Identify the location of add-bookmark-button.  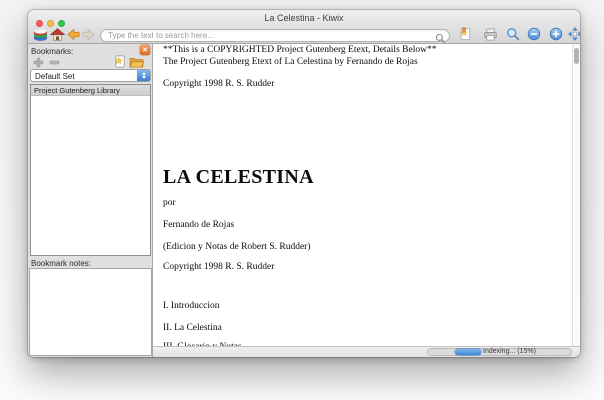
(38, 63).